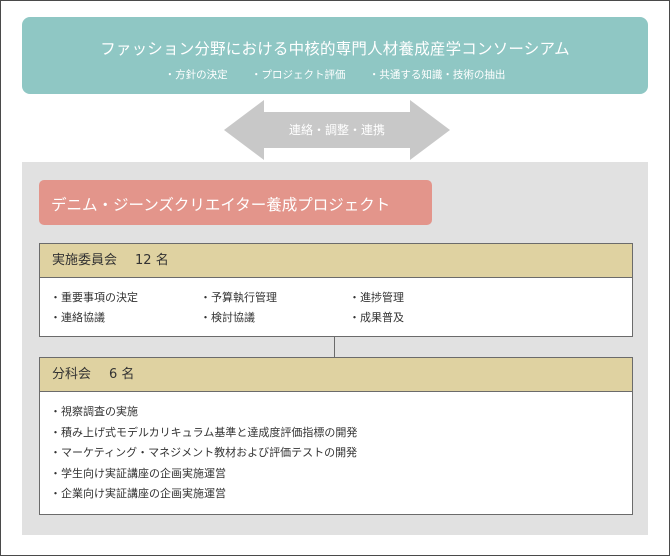  What do you see at coordinates (72, 374) in the screenshot?
I see `subcommittee-name: 分科会` at bounding box center [72, 374].